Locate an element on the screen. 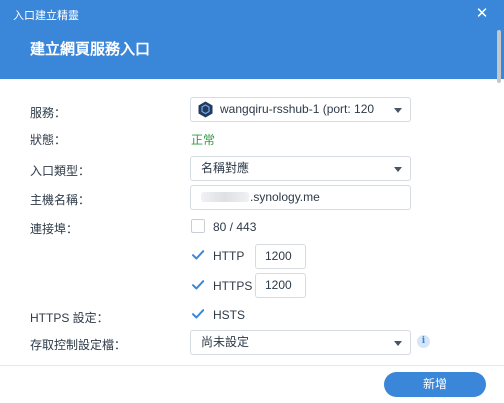 The height and width of the screenshot is (403, 504). hostname-input: .synology.me is located at coordinates (300, 197).